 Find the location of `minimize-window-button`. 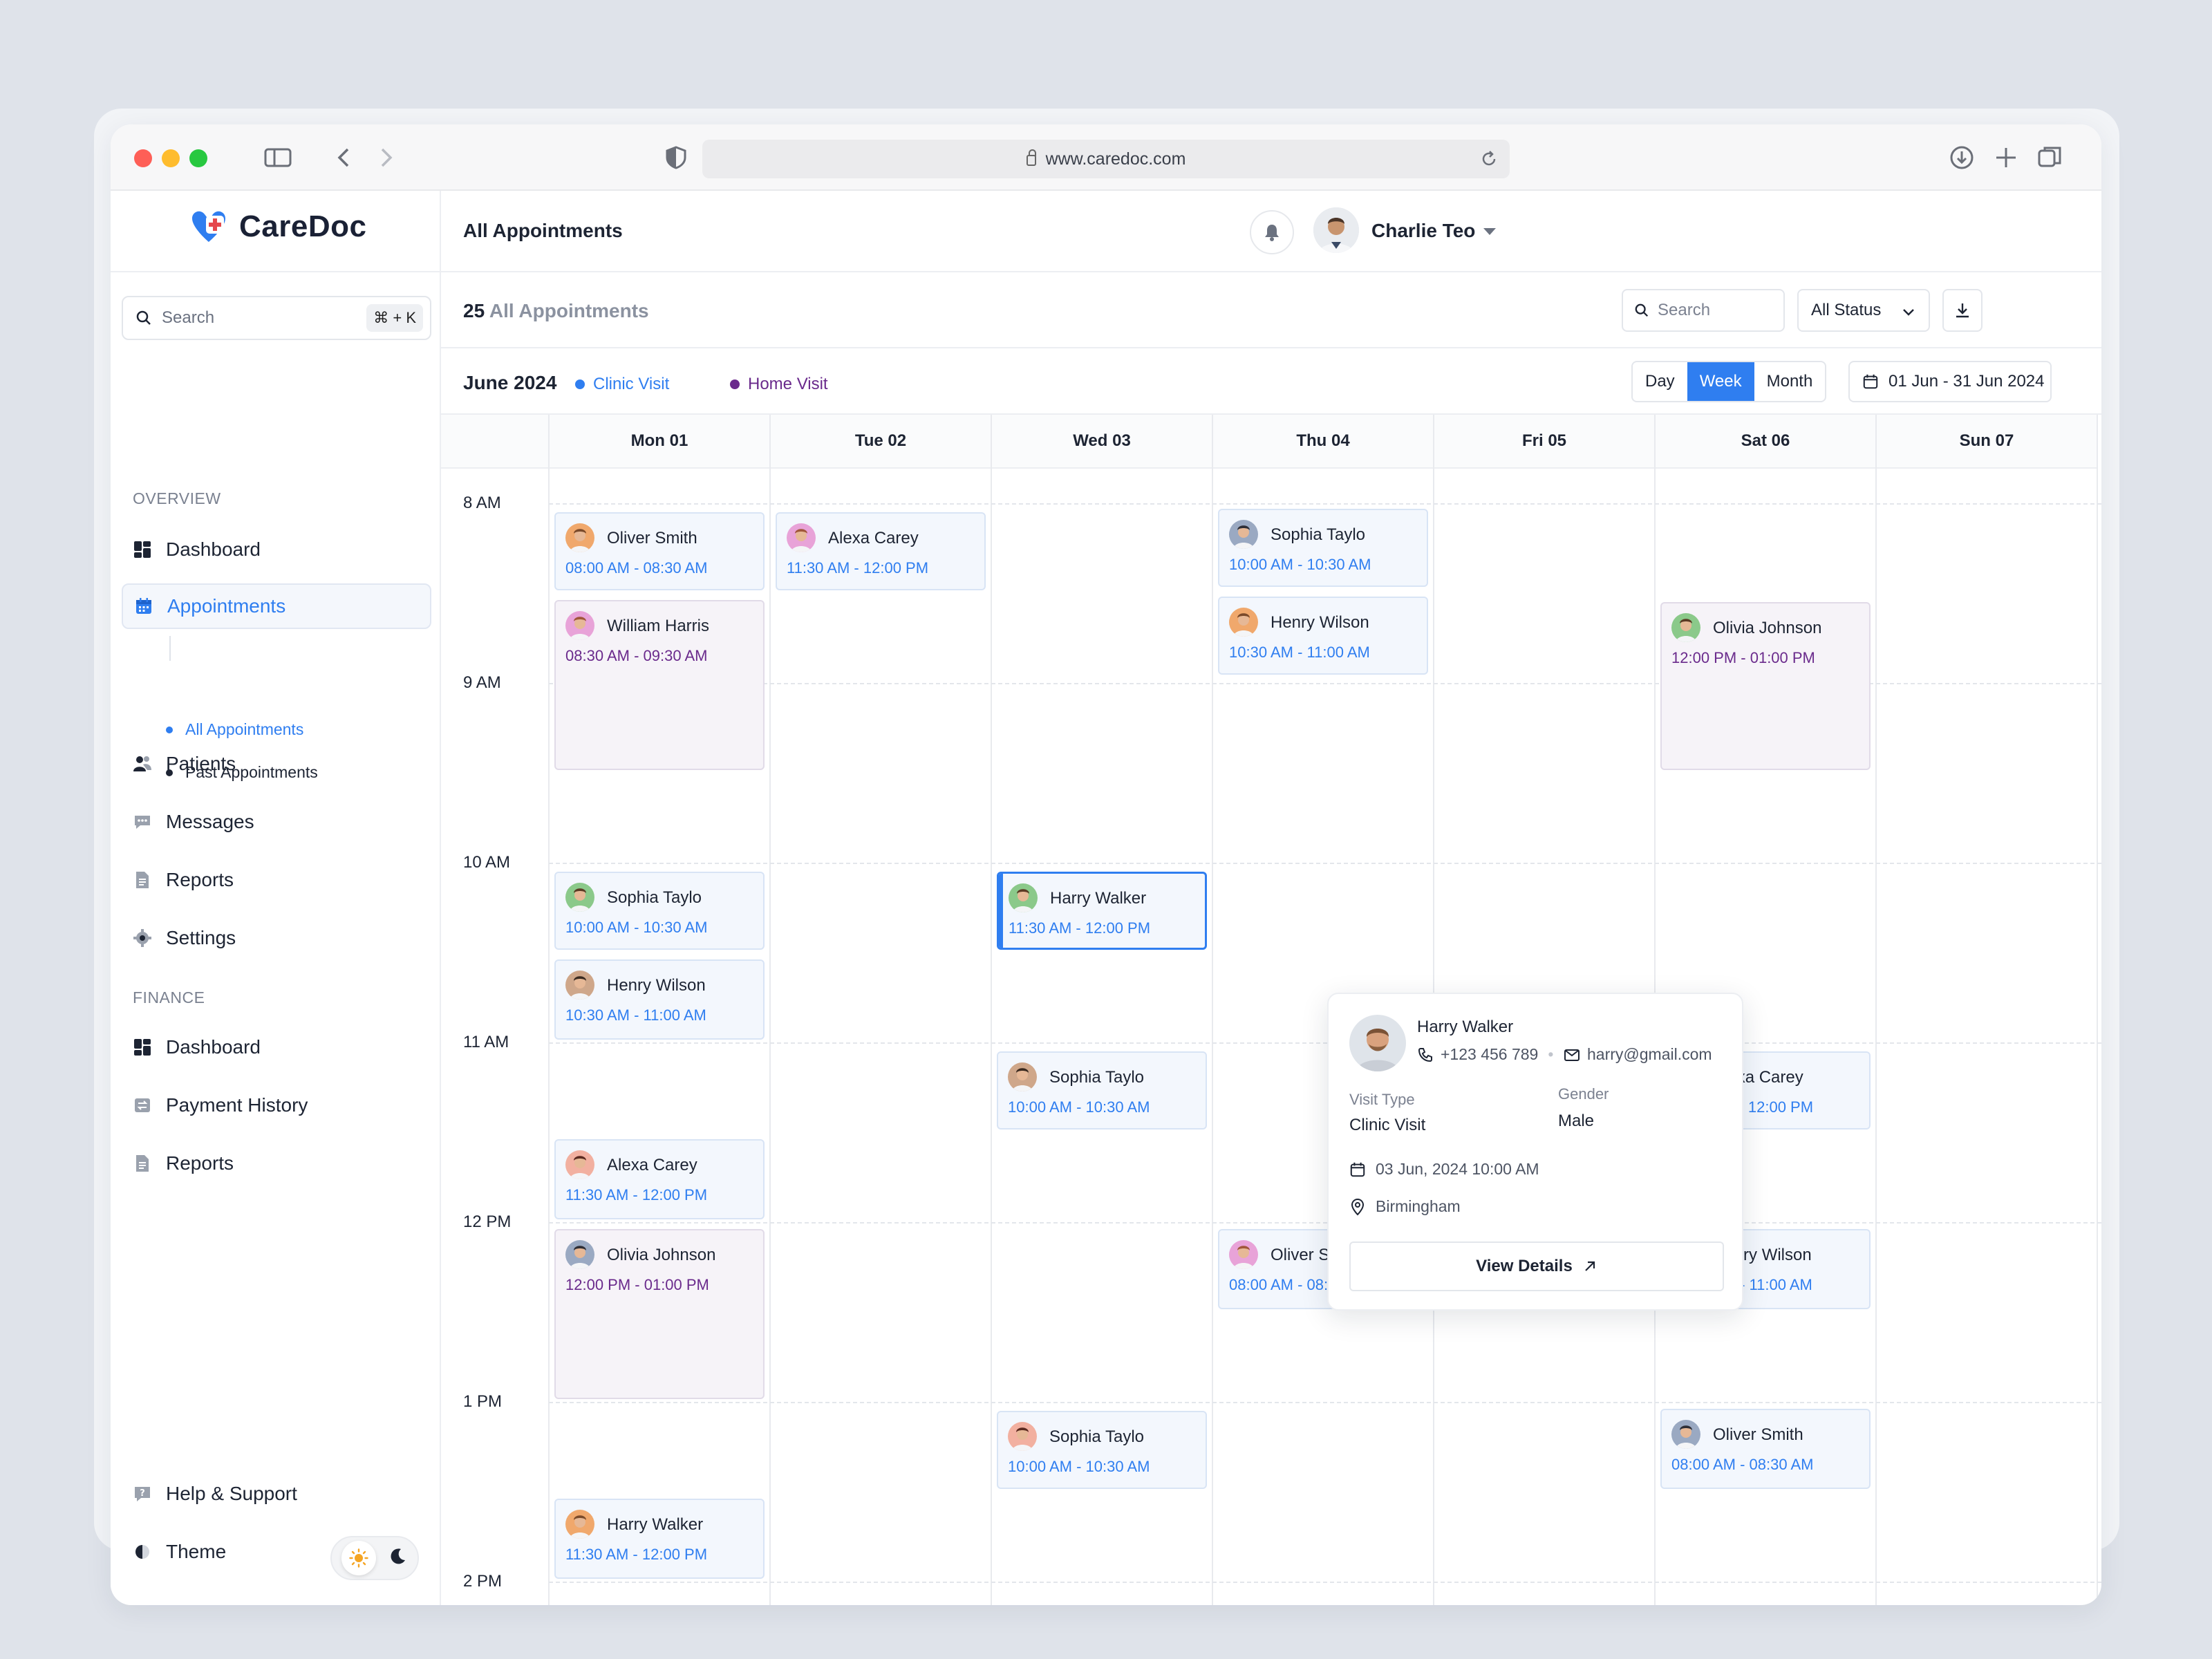

minimize-window-button is located at coordinates (171, 158).